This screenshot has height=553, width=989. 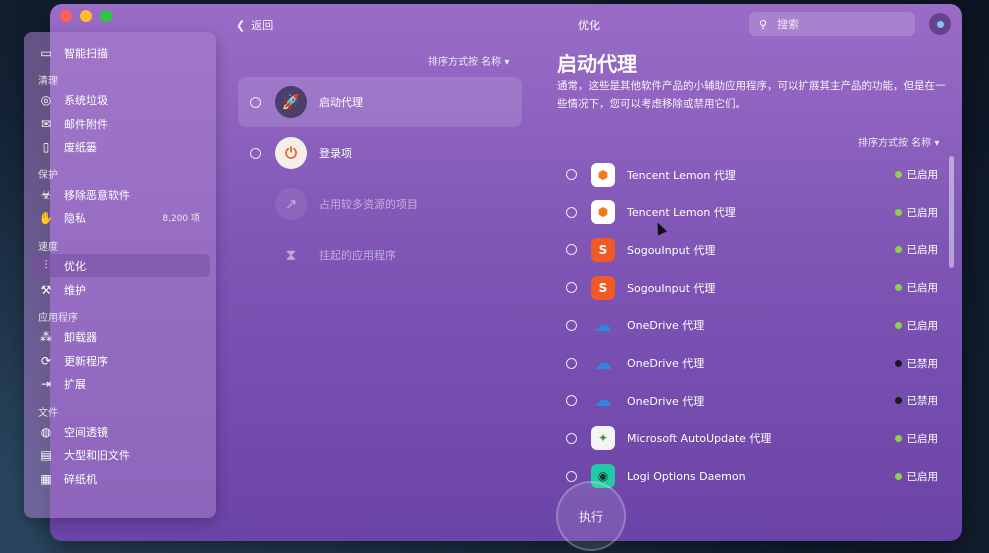 I want to click on sidebar-section-header: 清理, so click(x=48, y=81).